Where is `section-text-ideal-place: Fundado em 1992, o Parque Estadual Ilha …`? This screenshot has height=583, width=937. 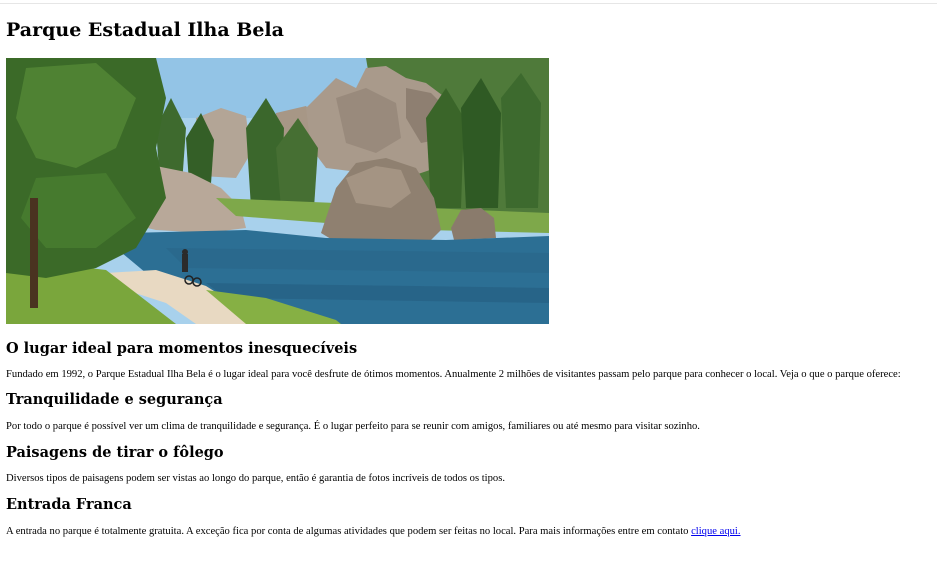 section-text-ideal-place: Fundado em 1992, o Parque Estadual Ilha … is located at coordinates (453, 374).